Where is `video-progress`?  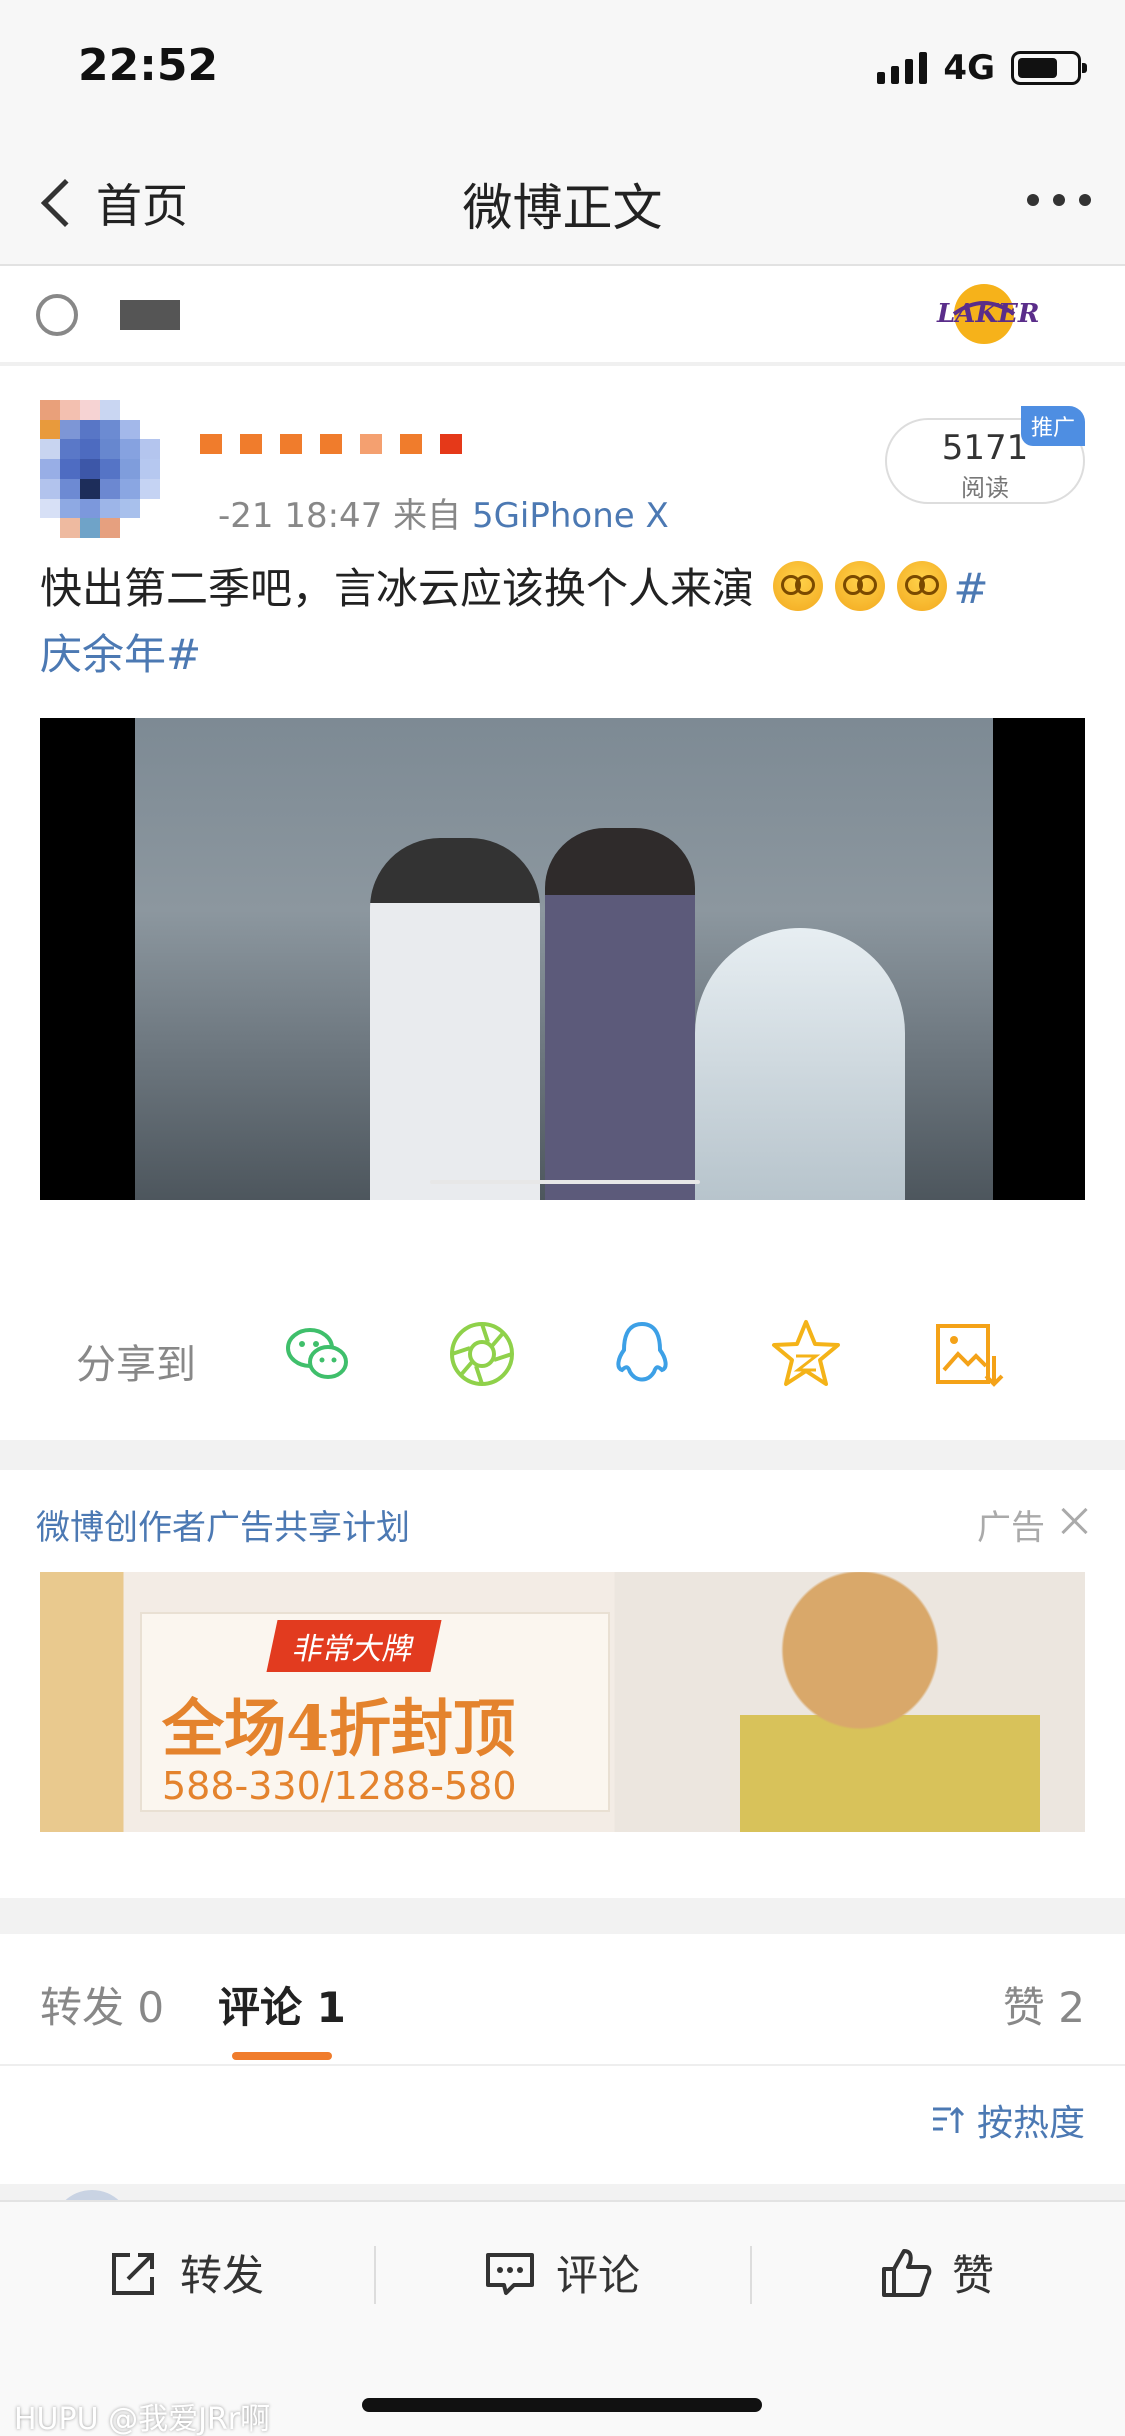
video-progress is located at coordinates (565, 1182).